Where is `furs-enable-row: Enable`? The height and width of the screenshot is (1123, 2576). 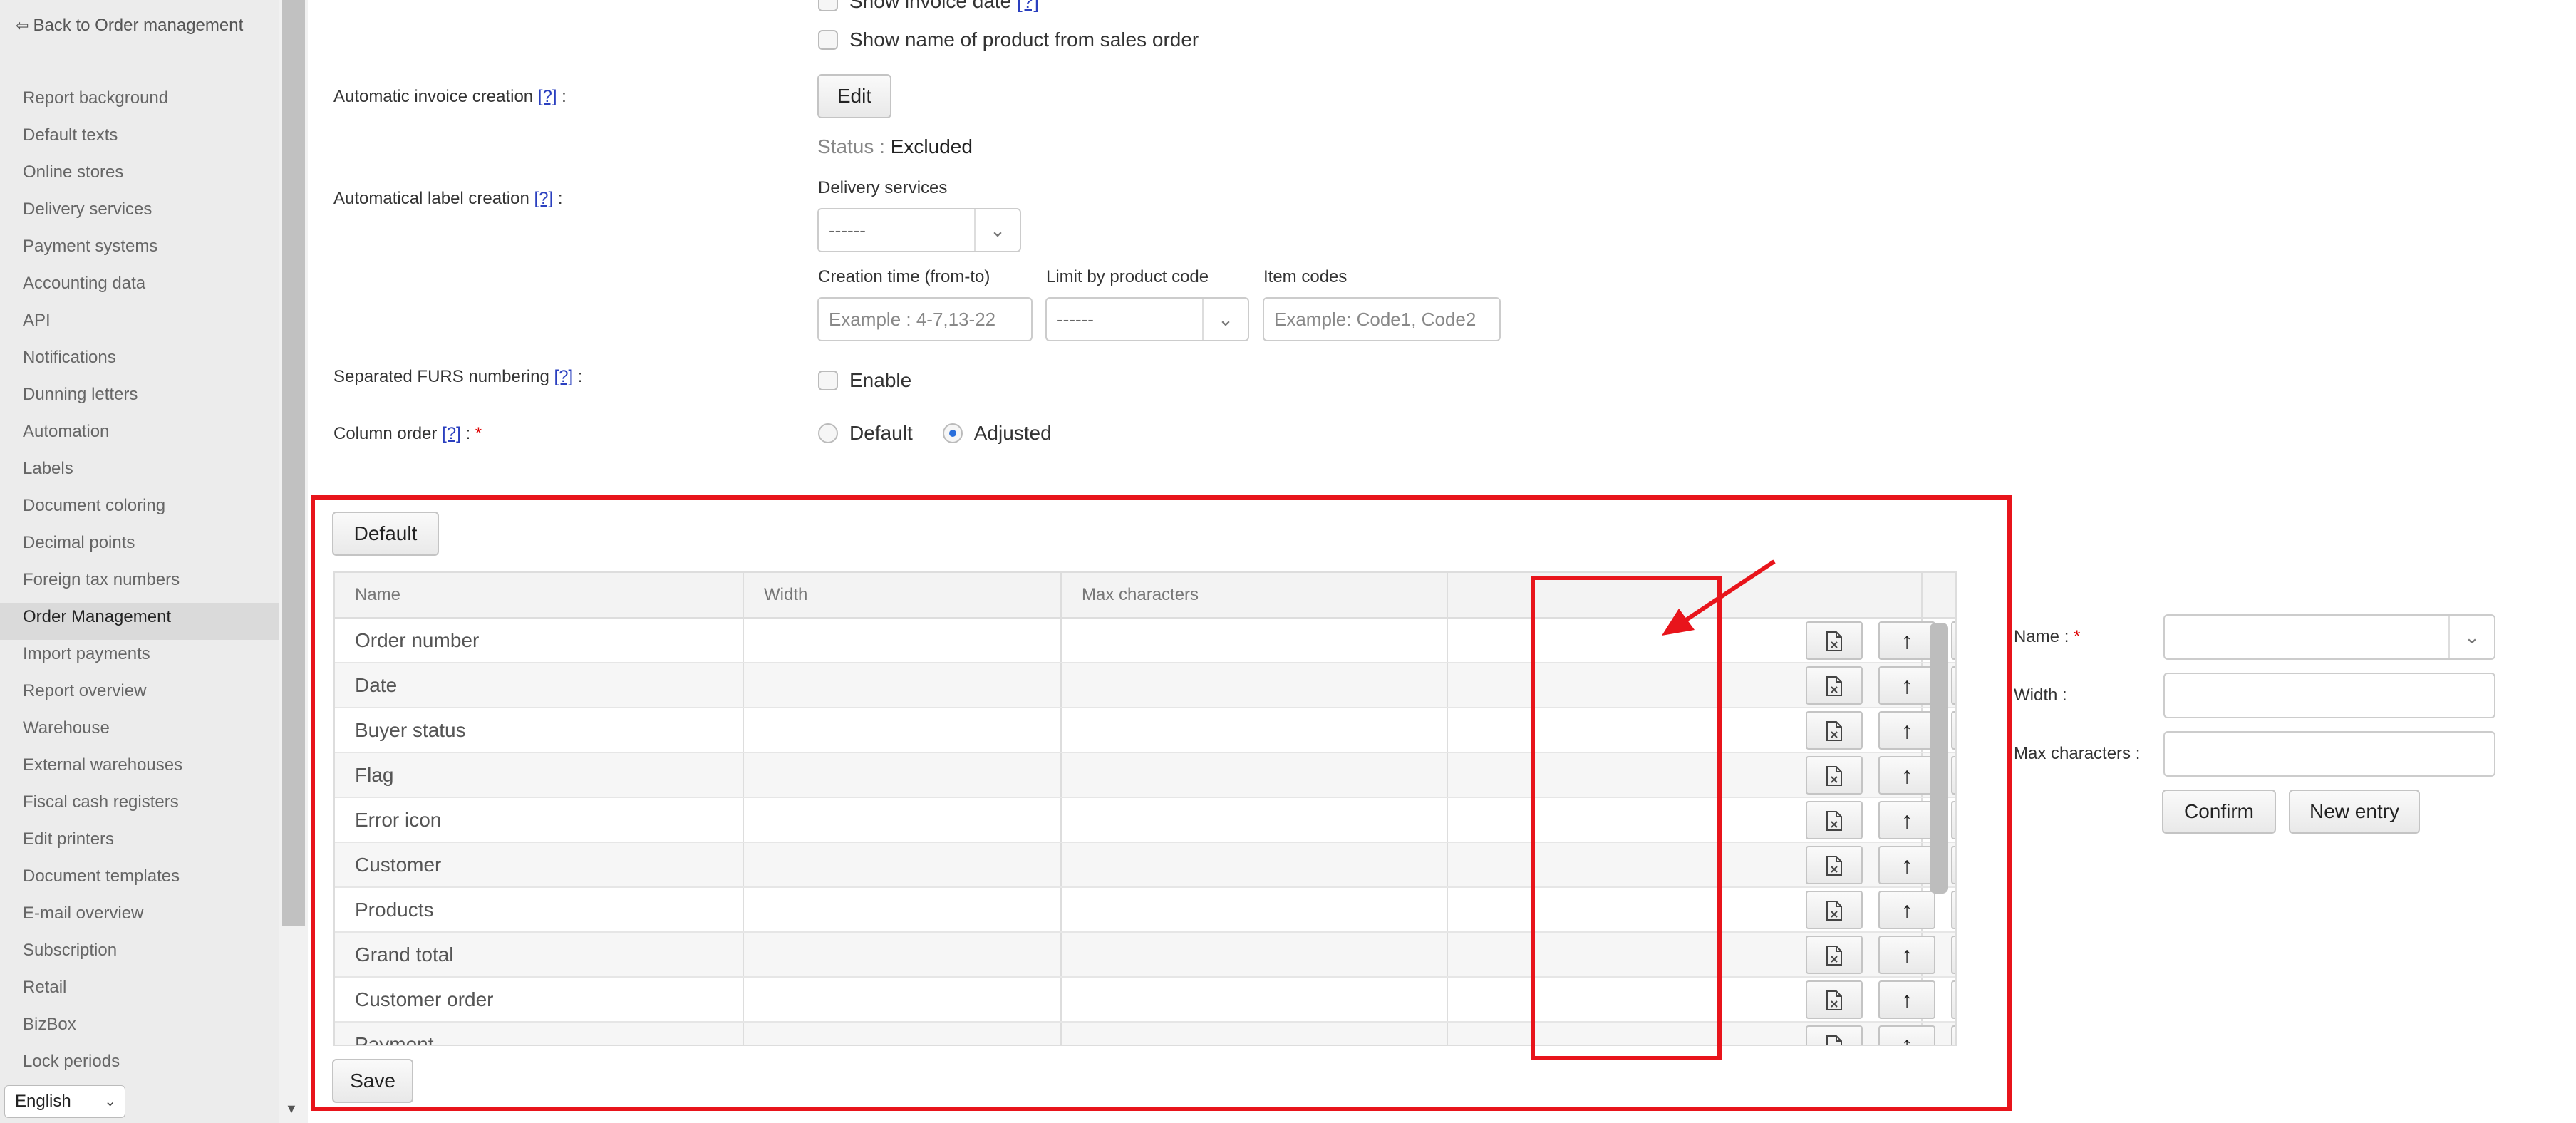 furs-enable-row: Enable is located at coordinates (865, 380).